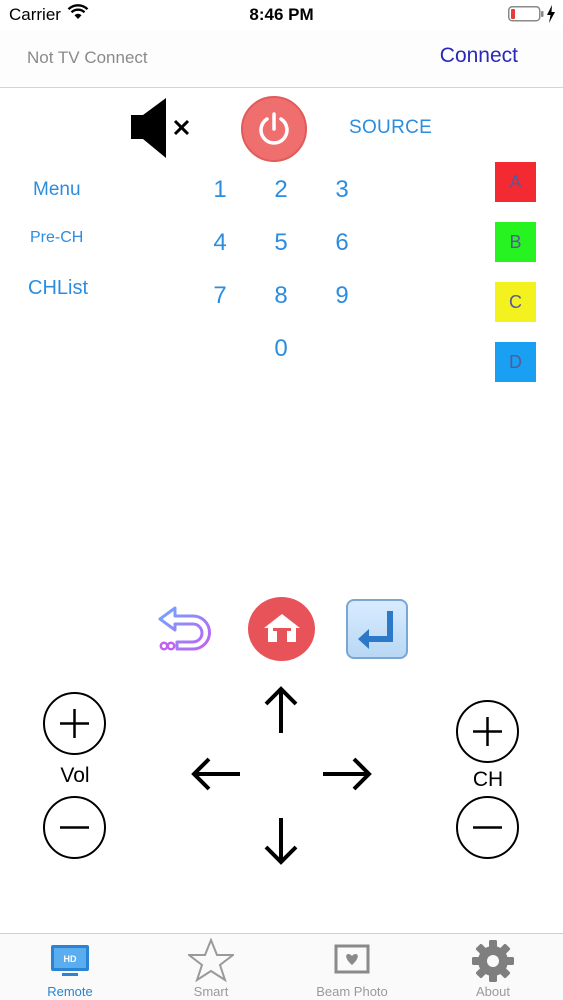 The width and height of the screenshot is (563, 1000). What do you see at coordinates (342, 243) in the screenshot?
I see `number-button-6: 6` at bounding box center [342, 243].